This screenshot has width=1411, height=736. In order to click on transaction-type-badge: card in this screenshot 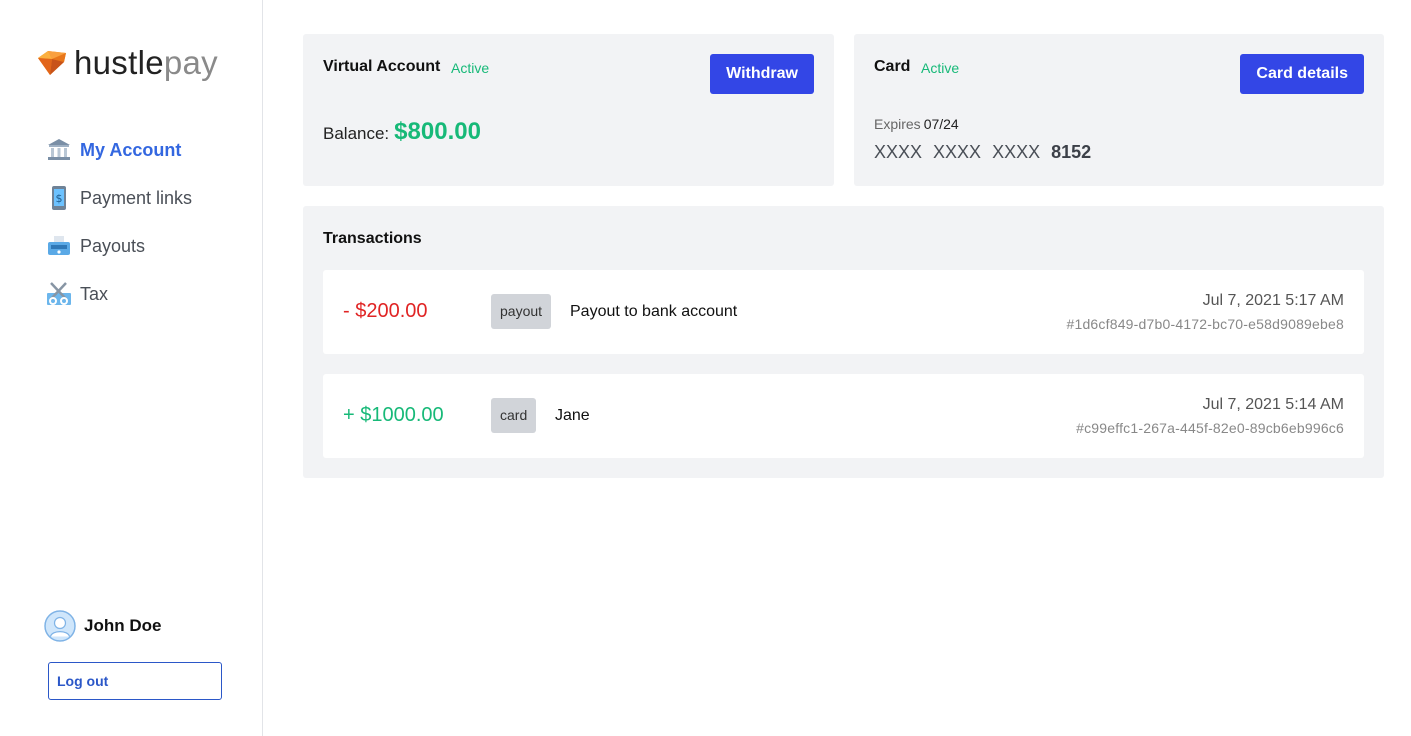, I will do `click(514, 415)`.